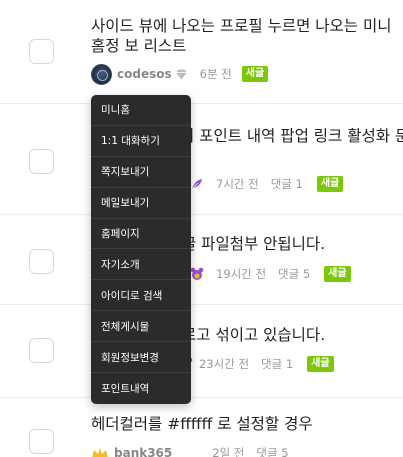 This screenshot has width=403, height=457. What do you see at coordinates (101, 74) in the screenshot?
I see `avatar` at bounding box center [101, 74].